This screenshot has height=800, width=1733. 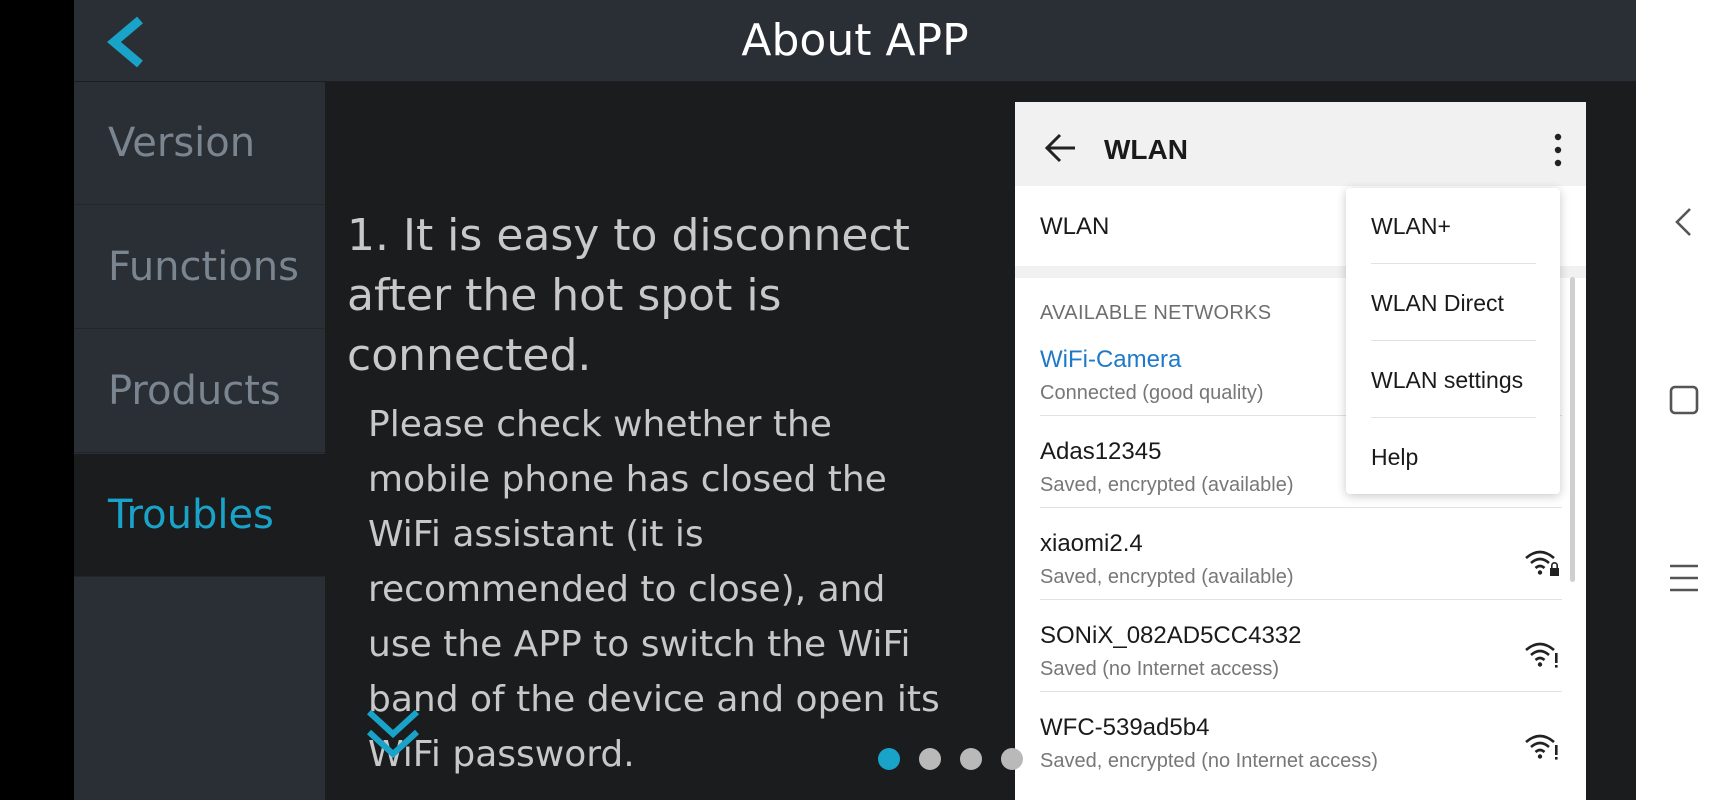 I want to click on sidebar-item-troubles: Troubles, so click(x=199, y=515).